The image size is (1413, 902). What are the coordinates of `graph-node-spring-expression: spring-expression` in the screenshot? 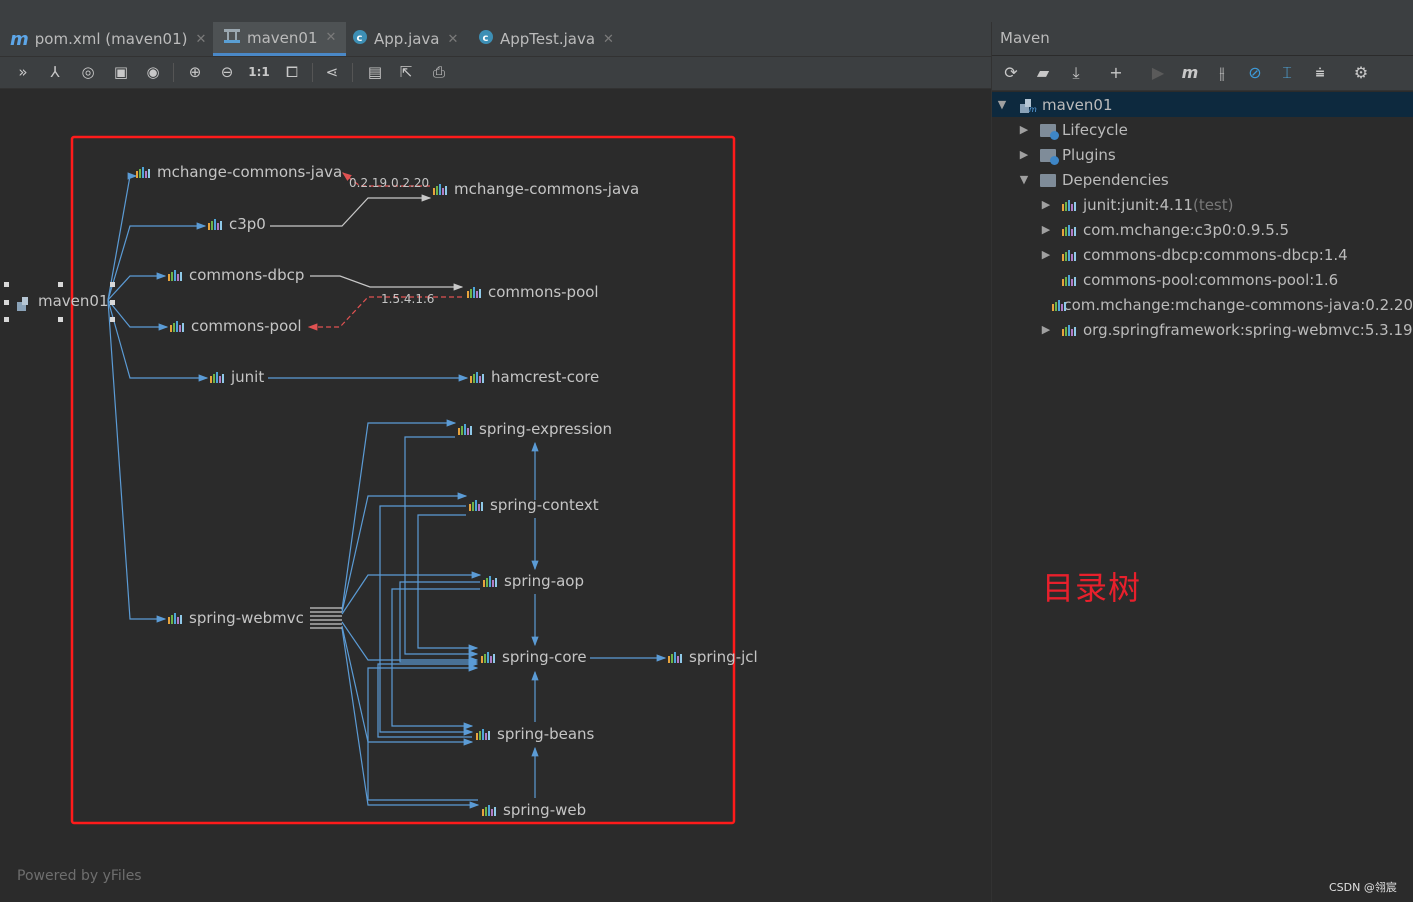 It's located at (535, 429).